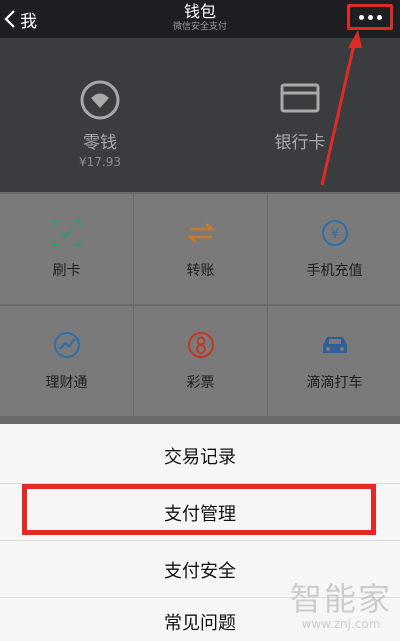 Image resolution: width=400 pixels, height=641 pixels. I want to click on grid-item-wealth: 理财通, so click(66, 361).